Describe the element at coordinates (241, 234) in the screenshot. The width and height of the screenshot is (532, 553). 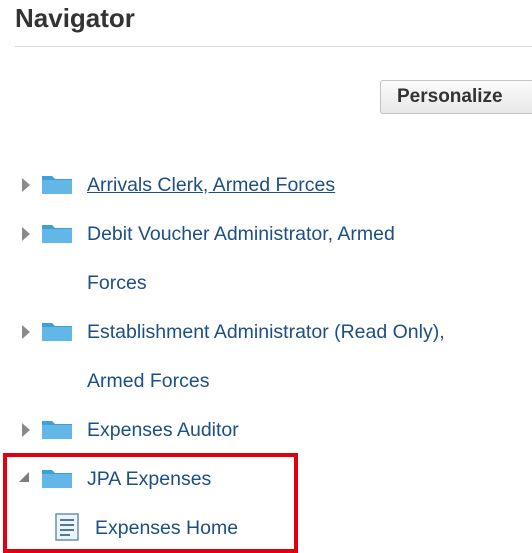
I see `tree-item-label: Debit Voucher Administrator, Armed` at that location.